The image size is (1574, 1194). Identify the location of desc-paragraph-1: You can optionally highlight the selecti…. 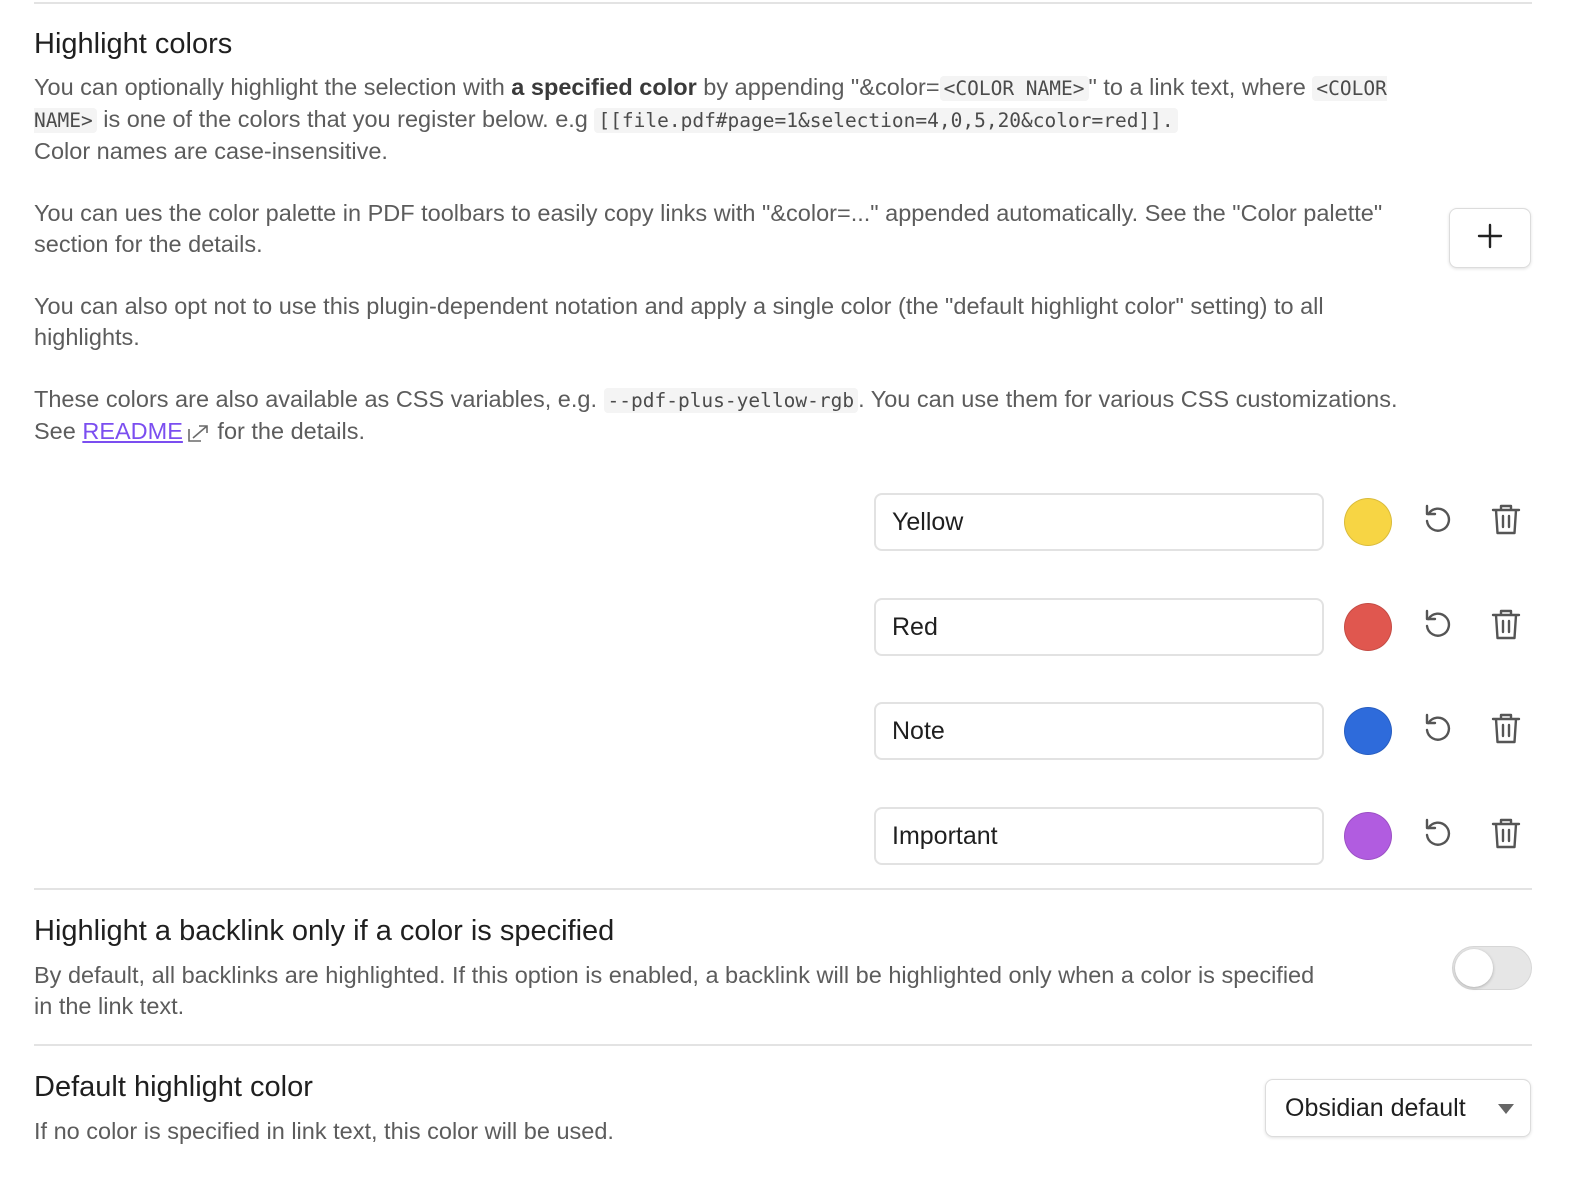
(710, 119).